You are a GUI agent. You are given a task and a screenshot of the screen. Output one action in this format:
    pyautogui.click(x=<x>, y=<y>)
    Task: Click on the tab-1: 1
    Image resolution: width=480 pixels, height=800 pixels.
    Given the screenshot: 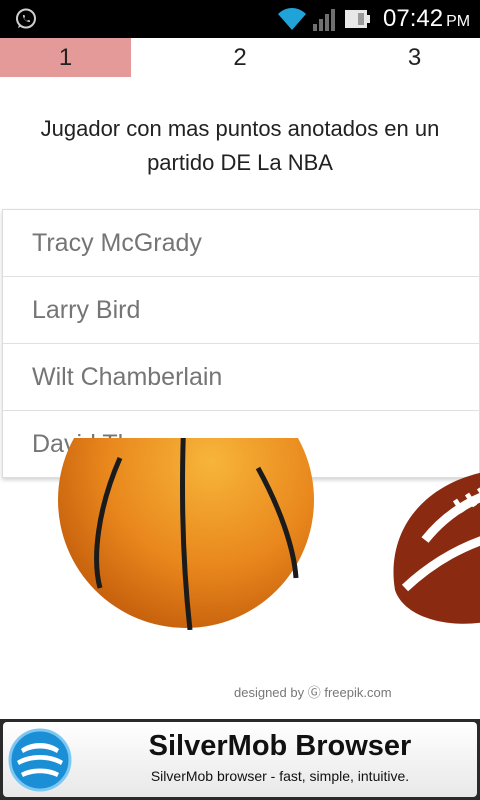 What is the action you would take?
    pyautogui.click(x=65, y=57)
    